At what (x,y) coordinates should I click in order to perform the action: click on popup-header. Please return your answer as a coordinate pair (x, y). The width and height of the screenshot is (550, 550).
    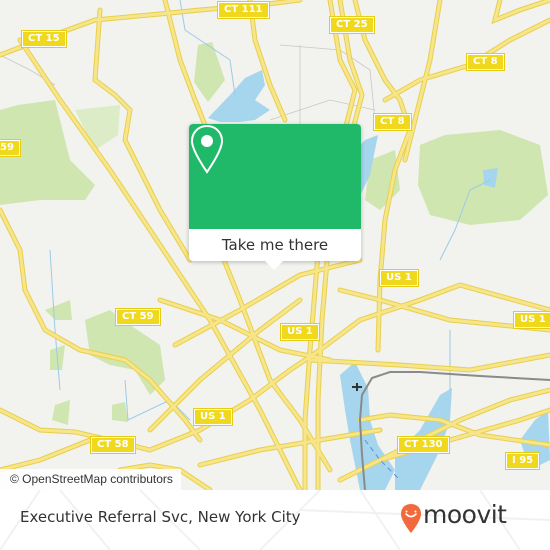
    Looking at the image, I should click on (275, 176).